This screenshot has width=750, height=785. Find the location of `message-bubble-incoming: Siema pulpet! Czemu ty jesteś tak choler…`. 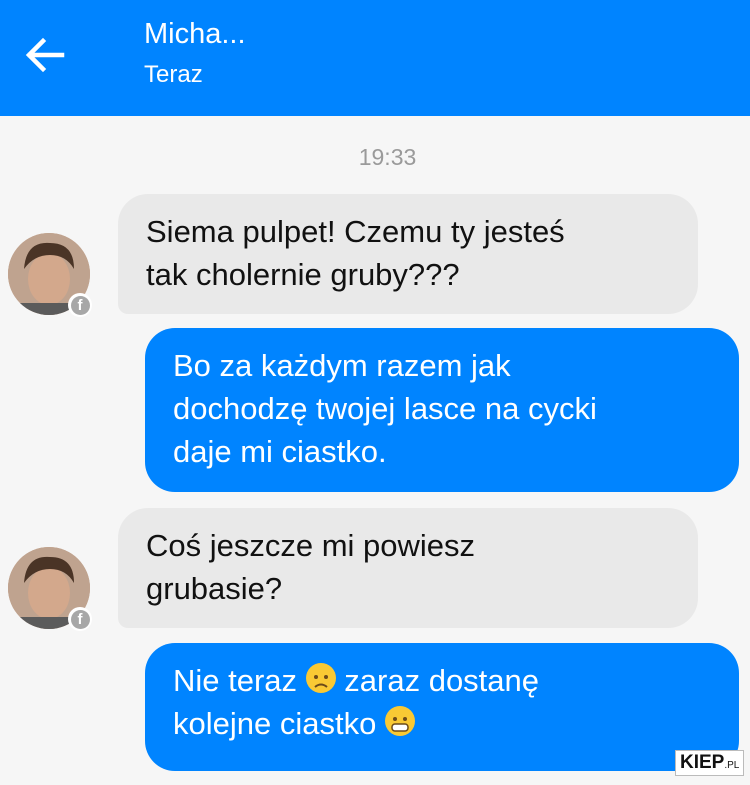

message-bubble-incoming: Siema pulpet! Czemu ty jesteś tak choler… is located at coordinates (408, 254).